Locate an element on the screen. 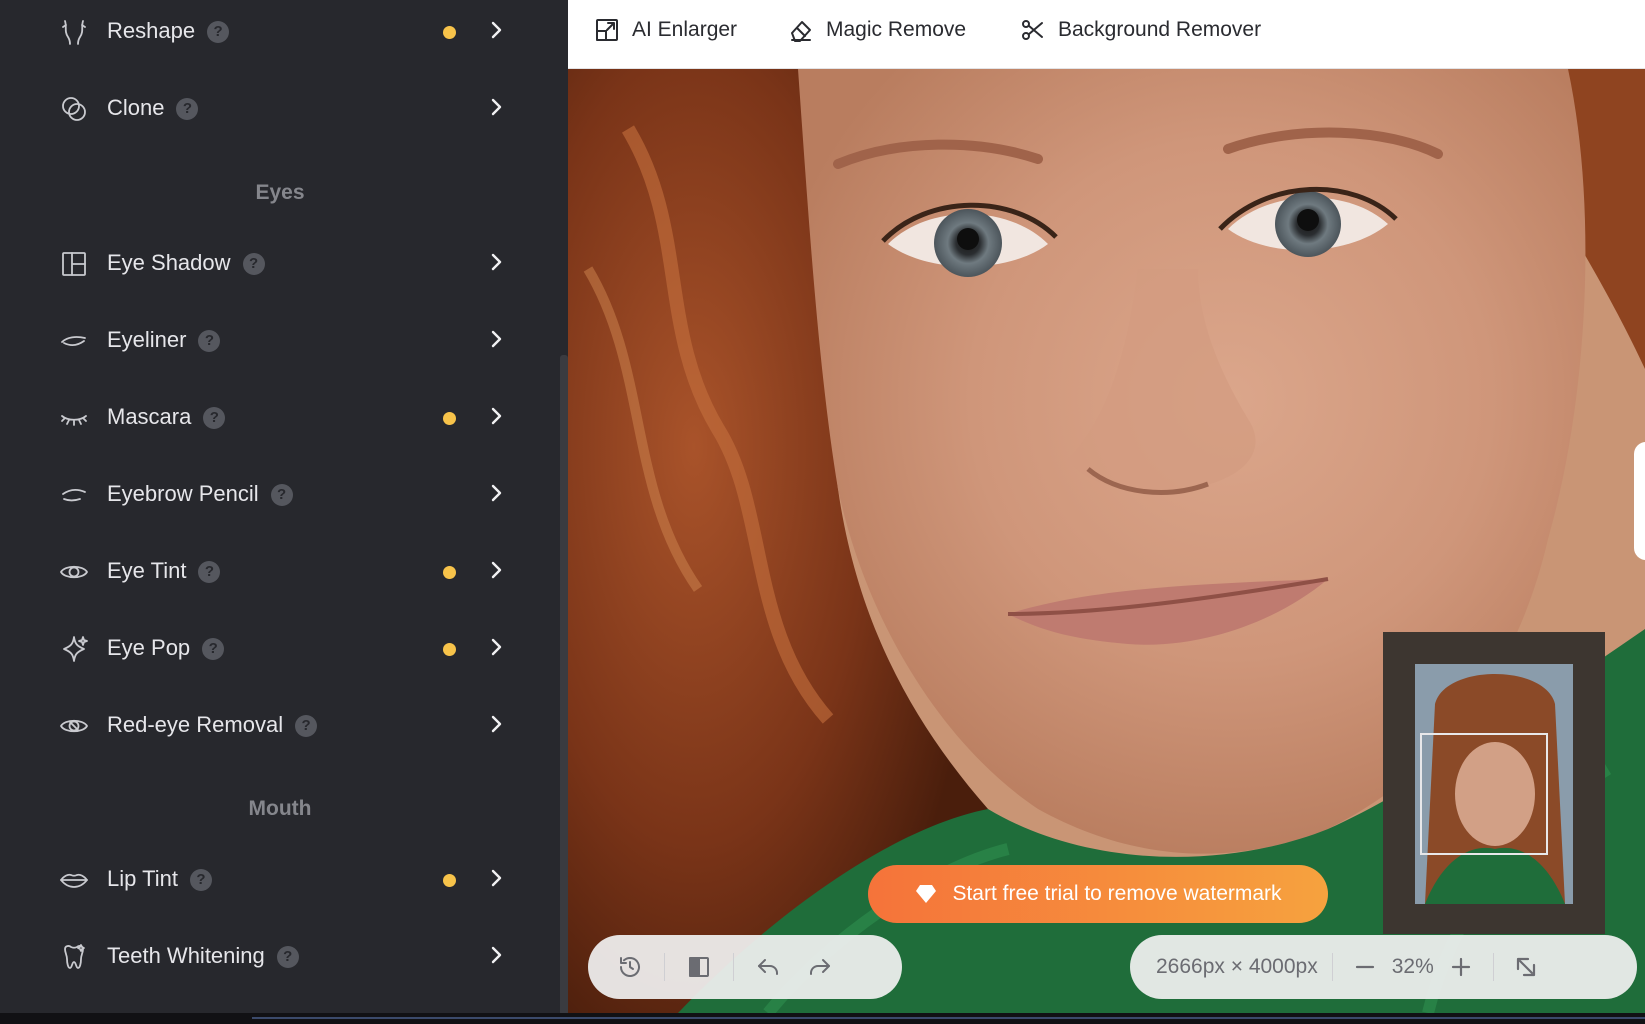  lip-tint-icon is located at coordinates (74, 880).